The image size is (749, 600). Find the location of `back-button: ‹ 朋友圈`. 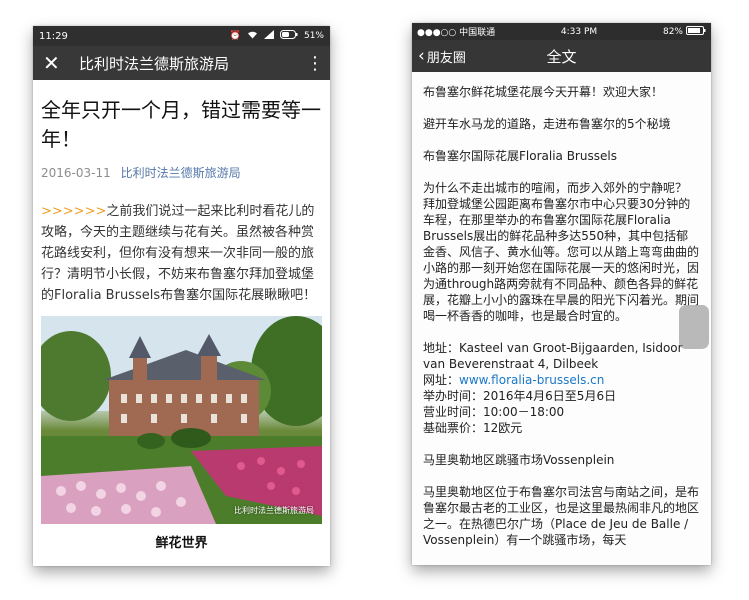

back-button: ‹ 朋友圈 is located at coordinates (442, 56).